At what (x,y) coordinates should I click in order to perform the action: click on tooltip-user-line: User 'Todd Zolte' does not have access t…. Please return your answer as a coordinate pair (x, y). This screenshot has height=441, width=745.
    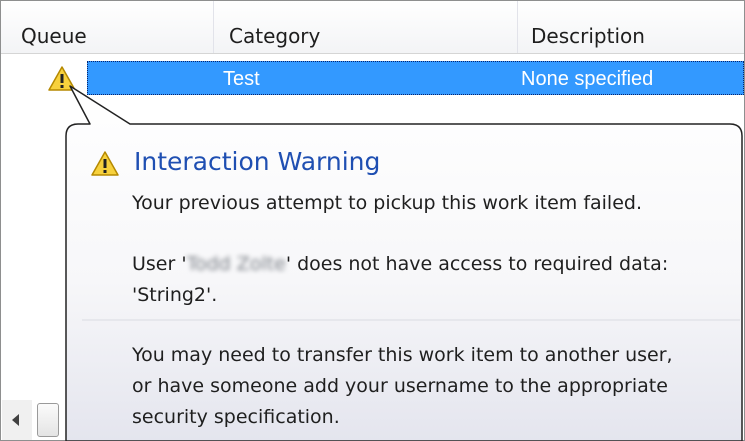
    Looking at the image, I should click on (400, 264).